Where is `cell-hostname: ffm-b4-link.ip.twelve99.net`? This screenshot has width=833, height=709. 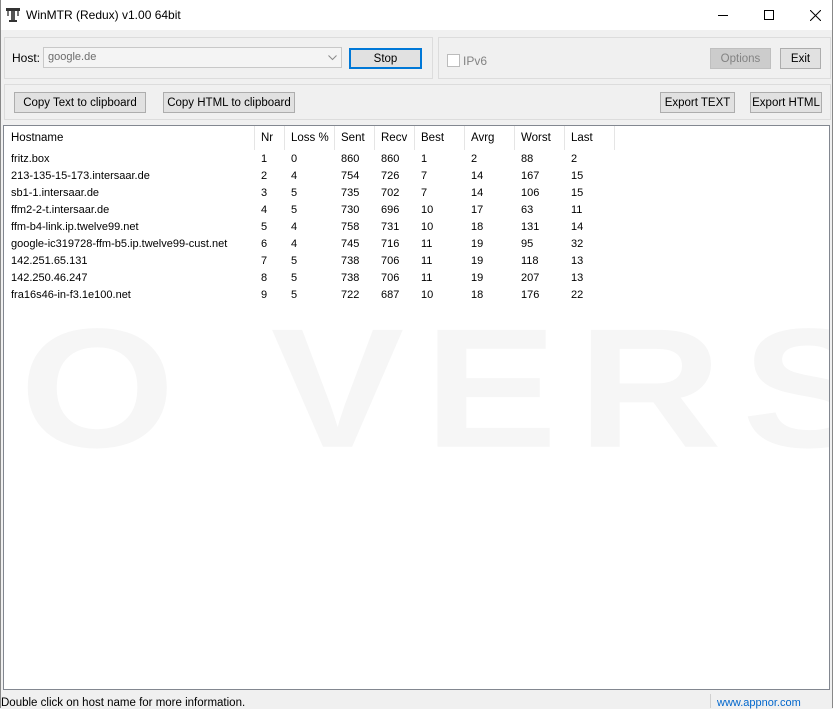
cell-hostname: ffm-b4-link.ip.twelve99.net is located at coordinates (75, 227).